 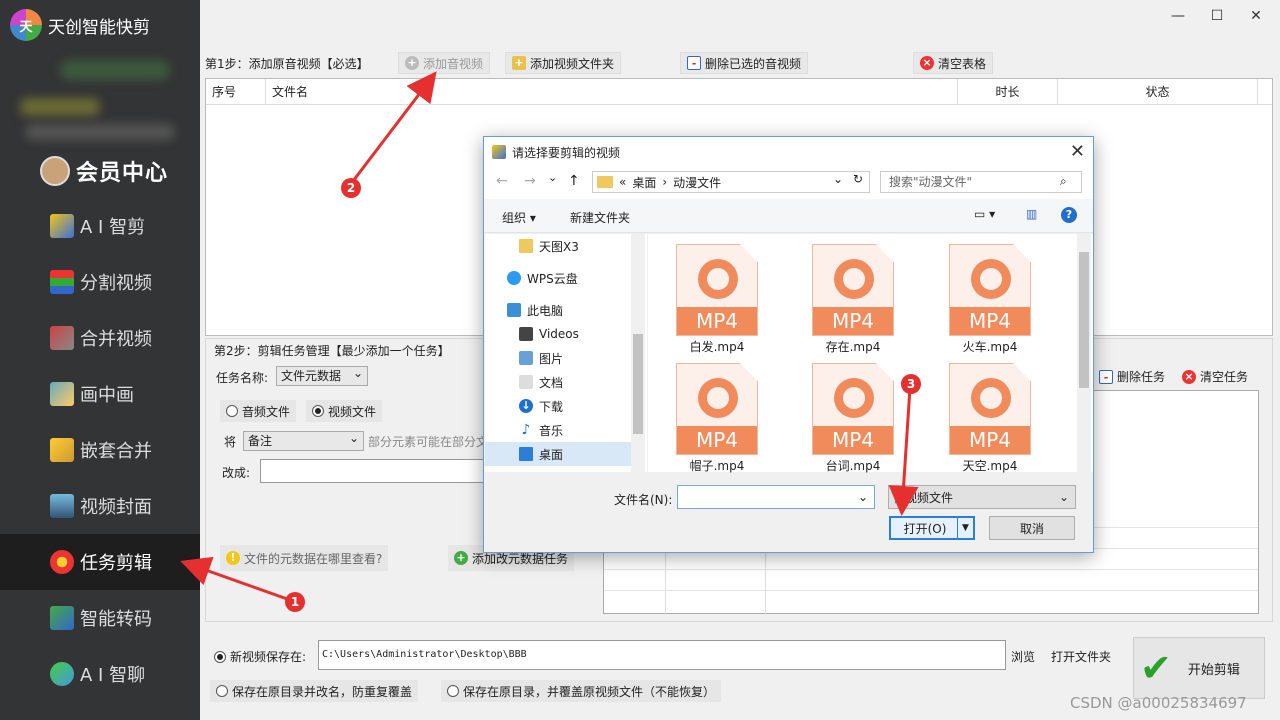 I want to click on app-logo-icon: 天, so click(x=26, y=25).